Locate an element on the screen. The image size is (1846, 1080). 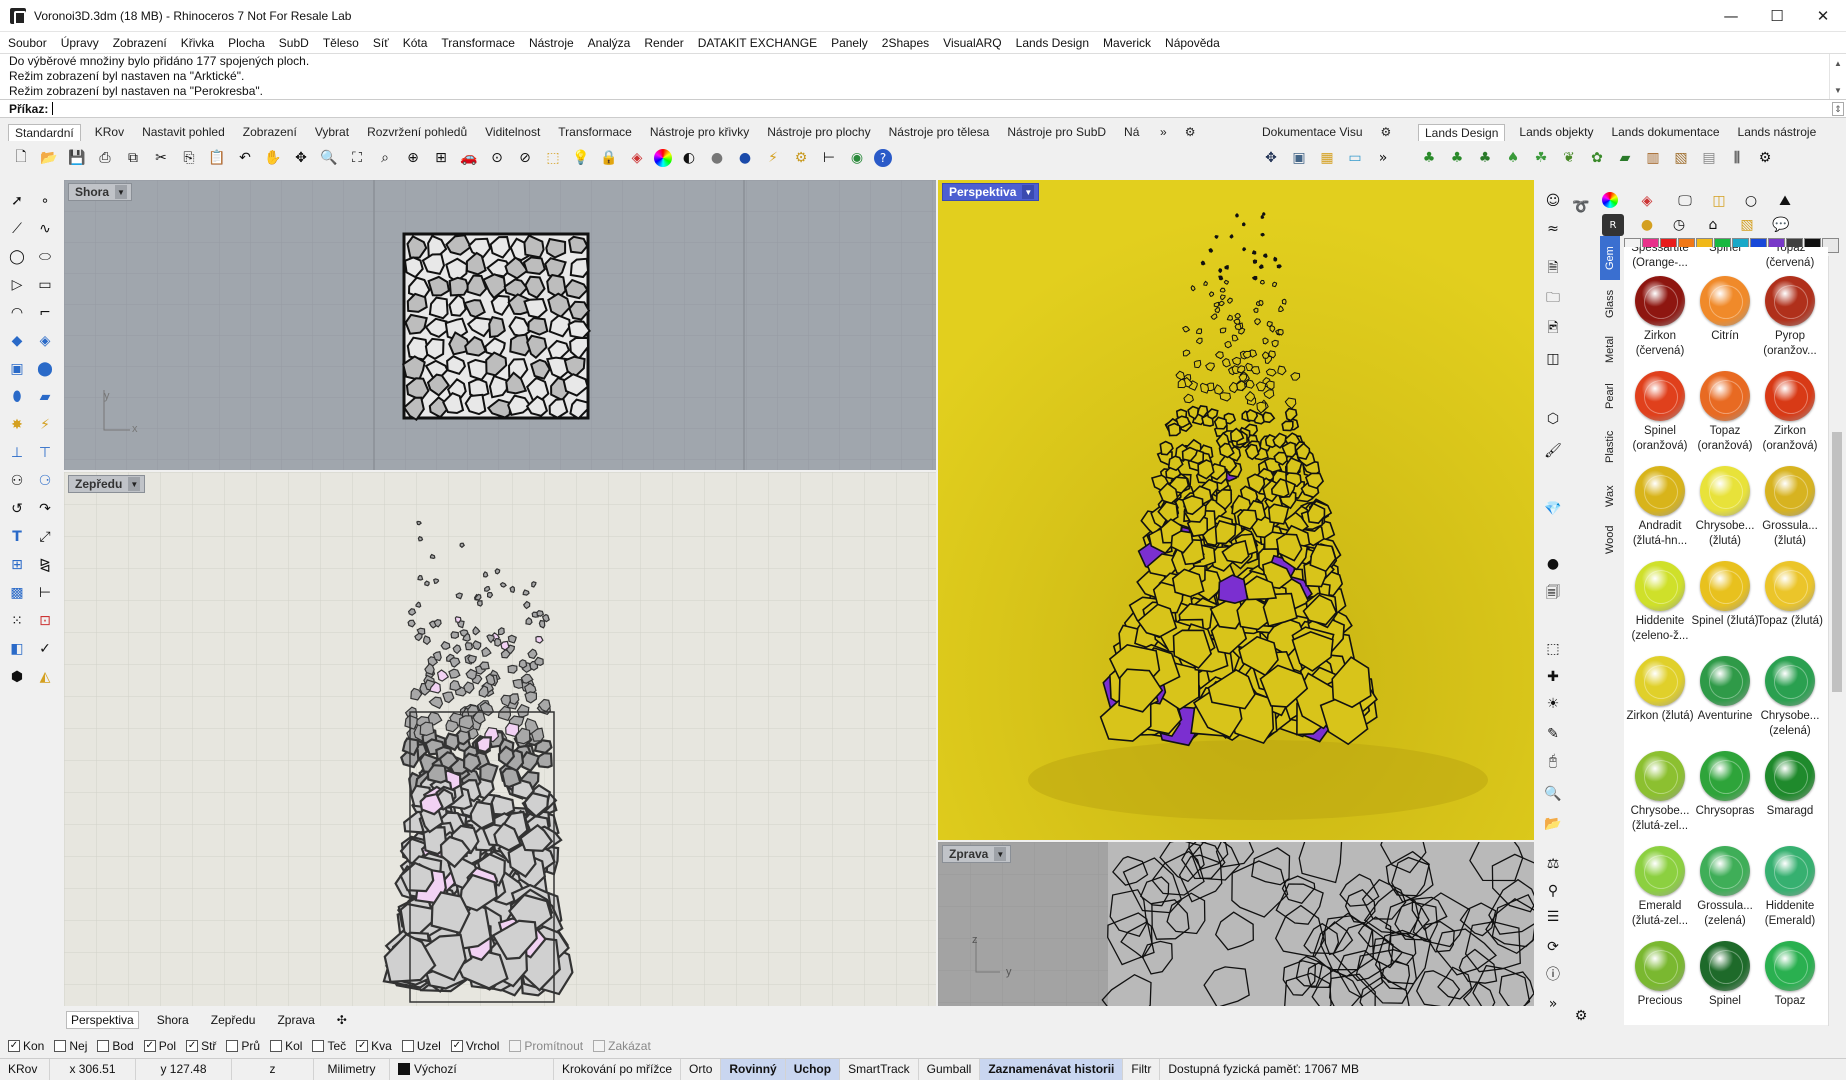
boolean-icon: ⚡ is located at coordinates (45, 425).